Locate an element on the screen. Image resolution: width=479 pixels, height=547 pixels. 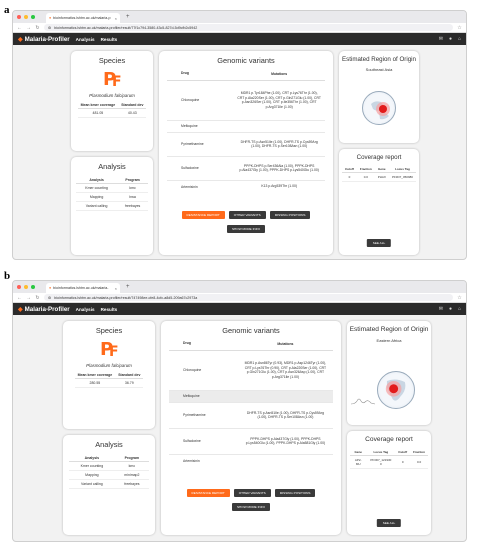
tab-title: bioinformatics.lshtm.ac.uk/malaria-p is located at coordinates (82, 18).